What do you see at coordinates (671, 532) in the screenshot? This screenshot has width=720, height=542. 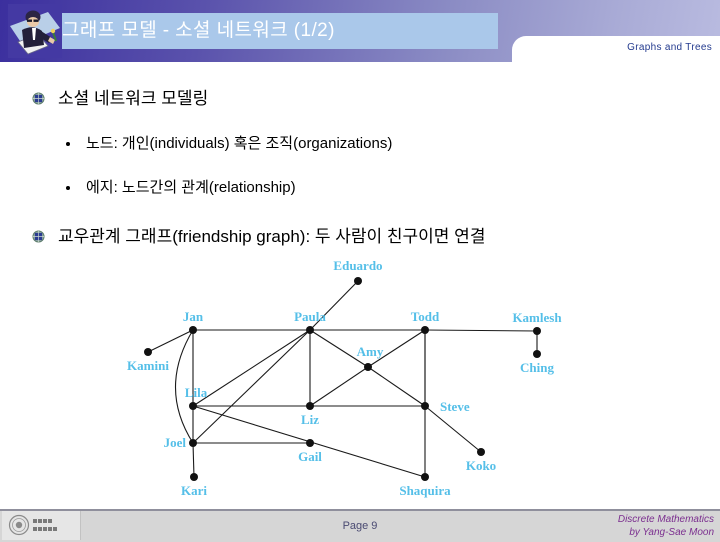 I see `credit-line-2: by Yang-Sae Moon` at bounding box center [671, 532].